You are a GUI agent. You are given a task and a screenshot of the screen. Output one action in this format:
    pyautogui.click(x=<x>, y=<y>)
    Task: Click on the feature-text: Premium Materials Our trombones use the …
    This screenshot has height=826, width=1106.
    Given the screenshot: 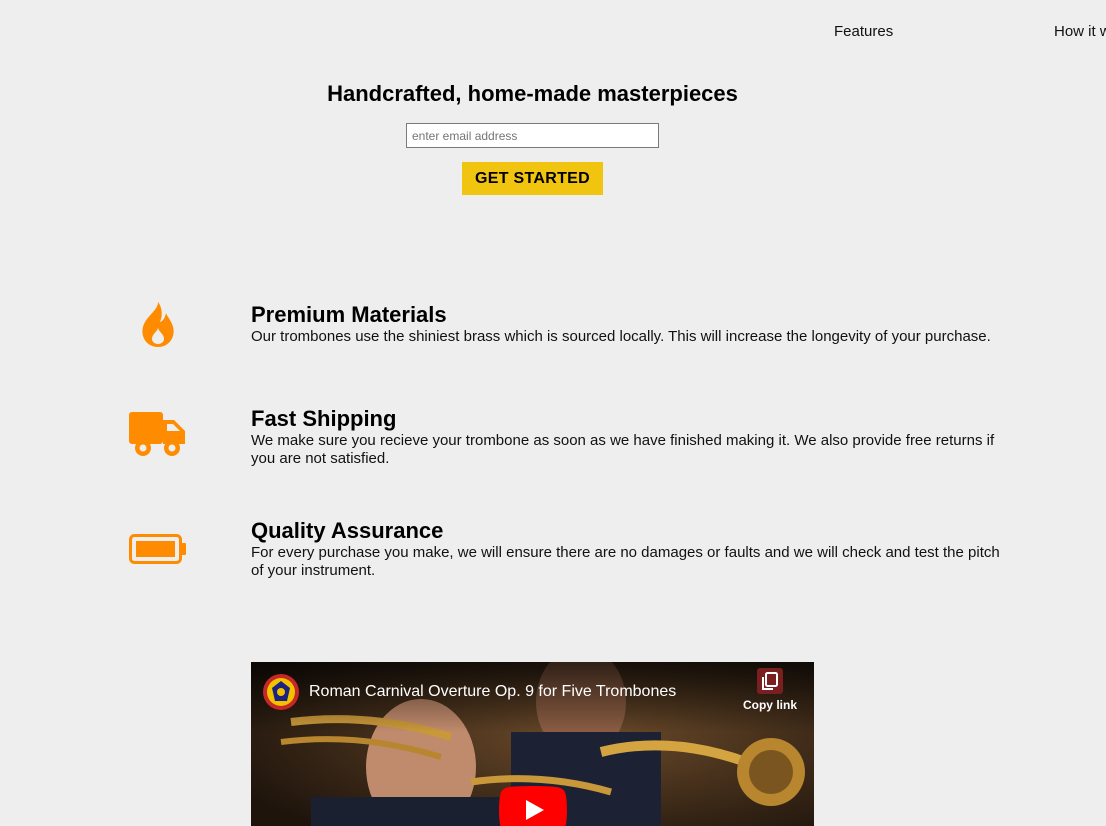 What is the action you would take?
    pyautogui.click(x=631, y=324)
    